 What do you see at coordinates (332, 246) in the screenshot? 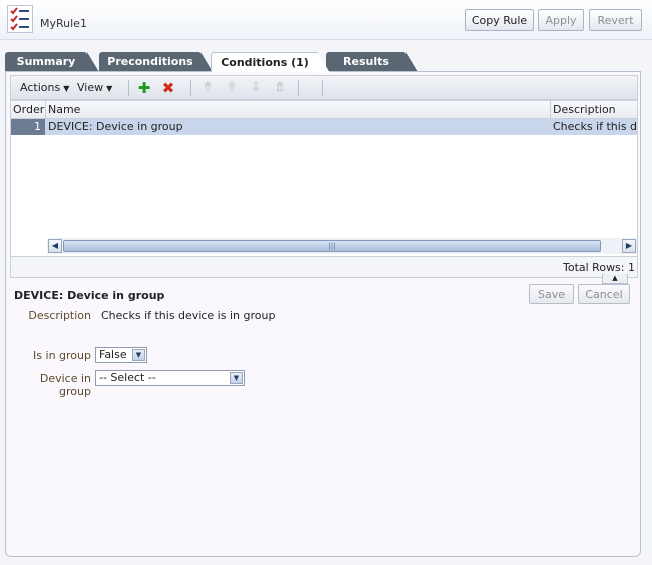
I see `scrollbar-thumb: |||` at bounding box center [332, 246].